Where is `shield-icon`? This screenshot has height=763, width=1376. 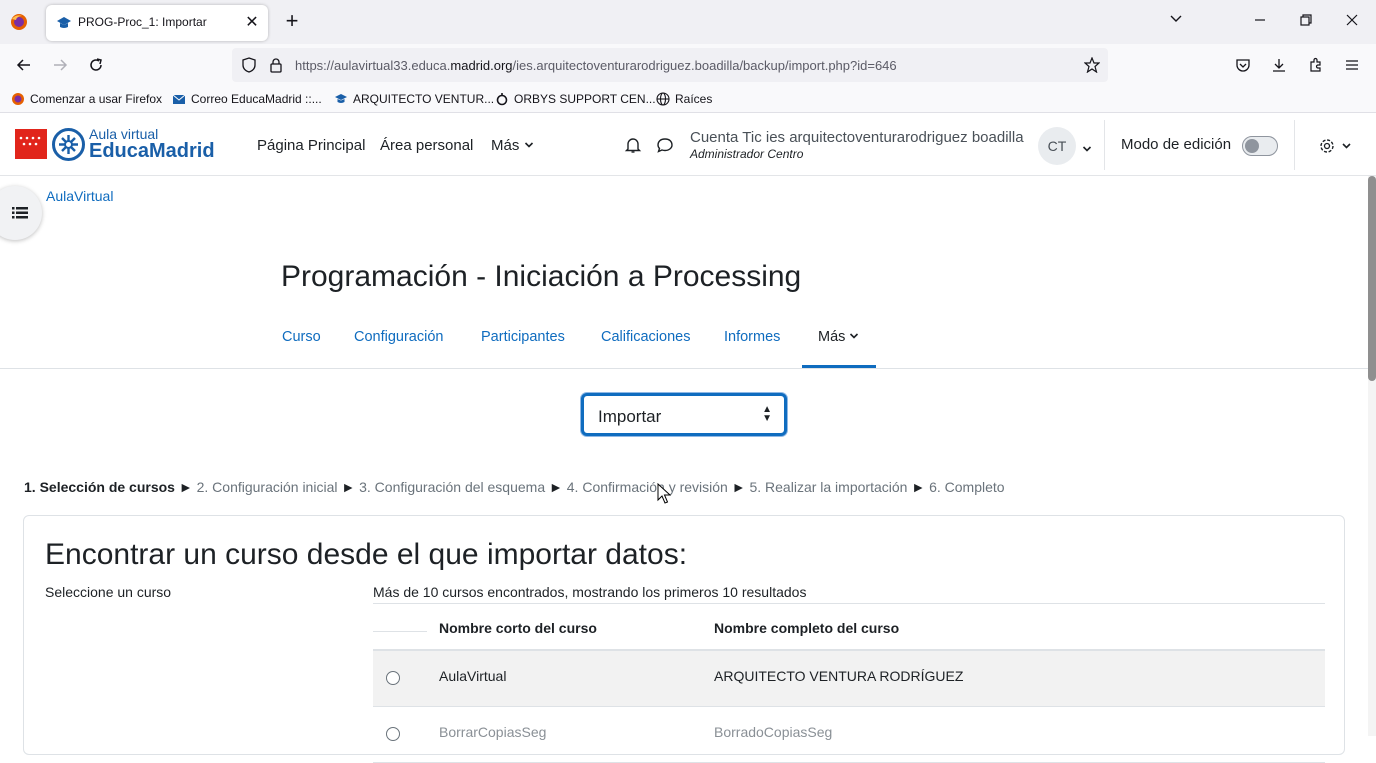 shield-icon is located at coordinates (249, 65).